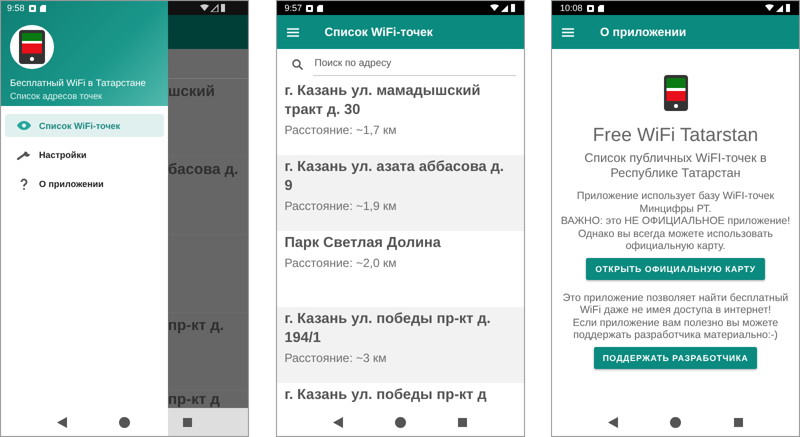 This screenshot has width=800, height=437. Describe the element at coordinates (24, 125) in the screenshot. I see `eye-icon` at that location.